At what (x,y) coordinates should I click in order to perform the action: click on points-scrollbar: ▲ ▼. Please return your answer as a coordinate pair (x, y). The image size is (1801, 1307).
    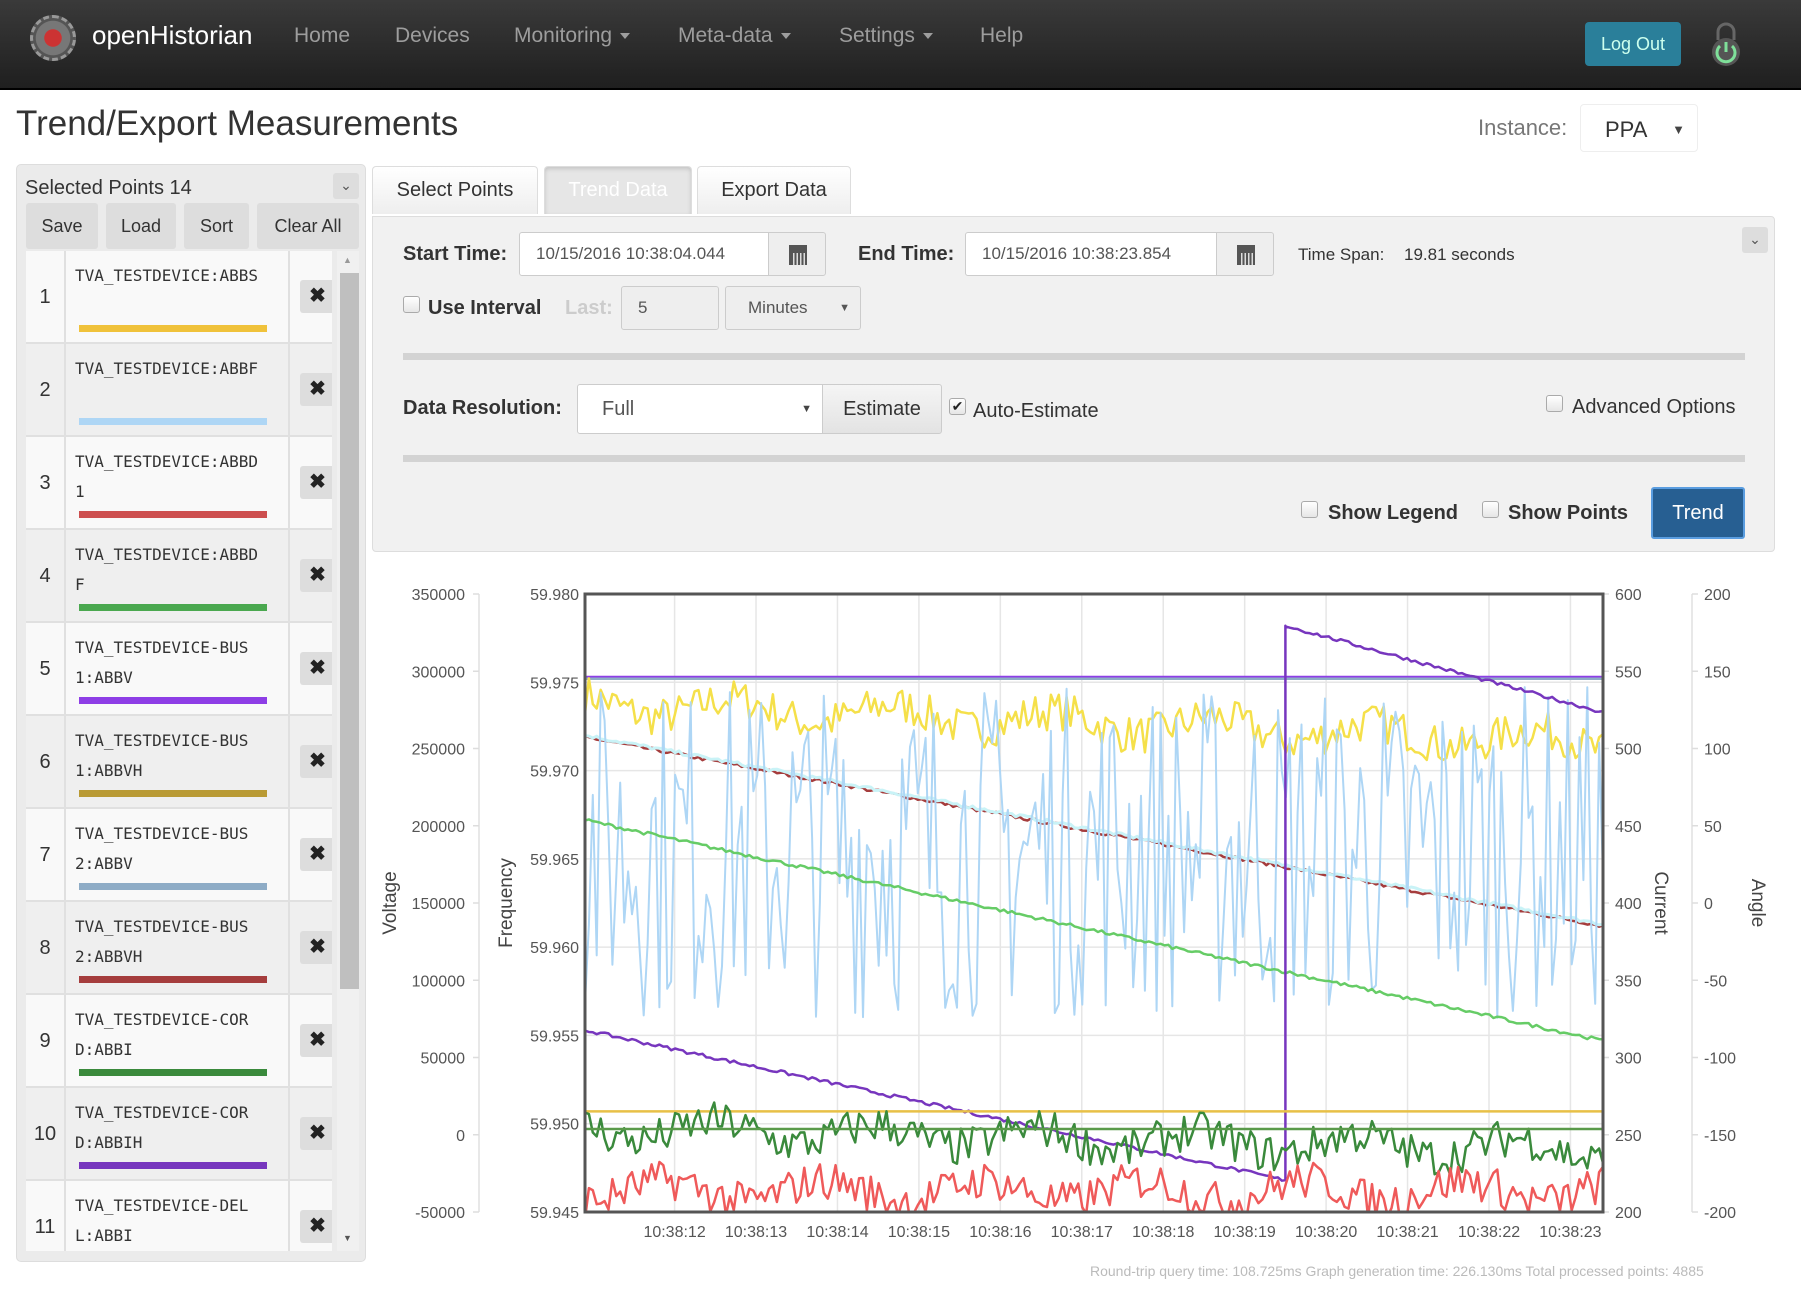
    Looking at the image, I should click on (348, 751).